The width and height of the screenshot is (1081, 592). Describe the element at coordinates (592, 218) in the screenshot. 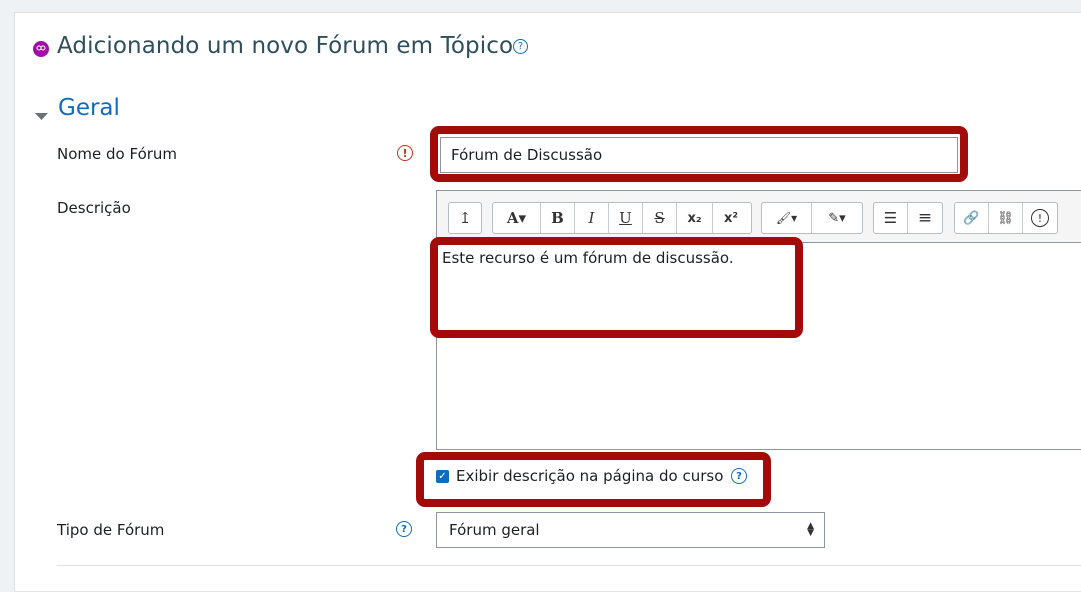

I see `italic-icon: I` at that location.